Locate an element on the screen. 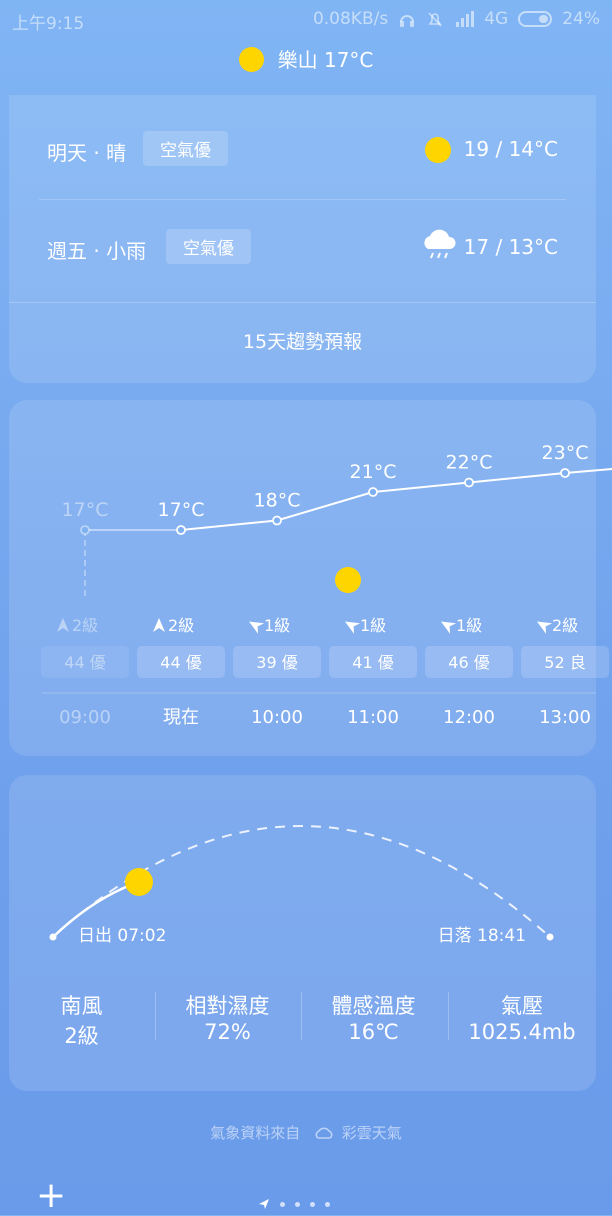 Image resolution: width=612 pixels, height=1216 pixels. hour-label: 11:00 is located at coordinates (373, 717).